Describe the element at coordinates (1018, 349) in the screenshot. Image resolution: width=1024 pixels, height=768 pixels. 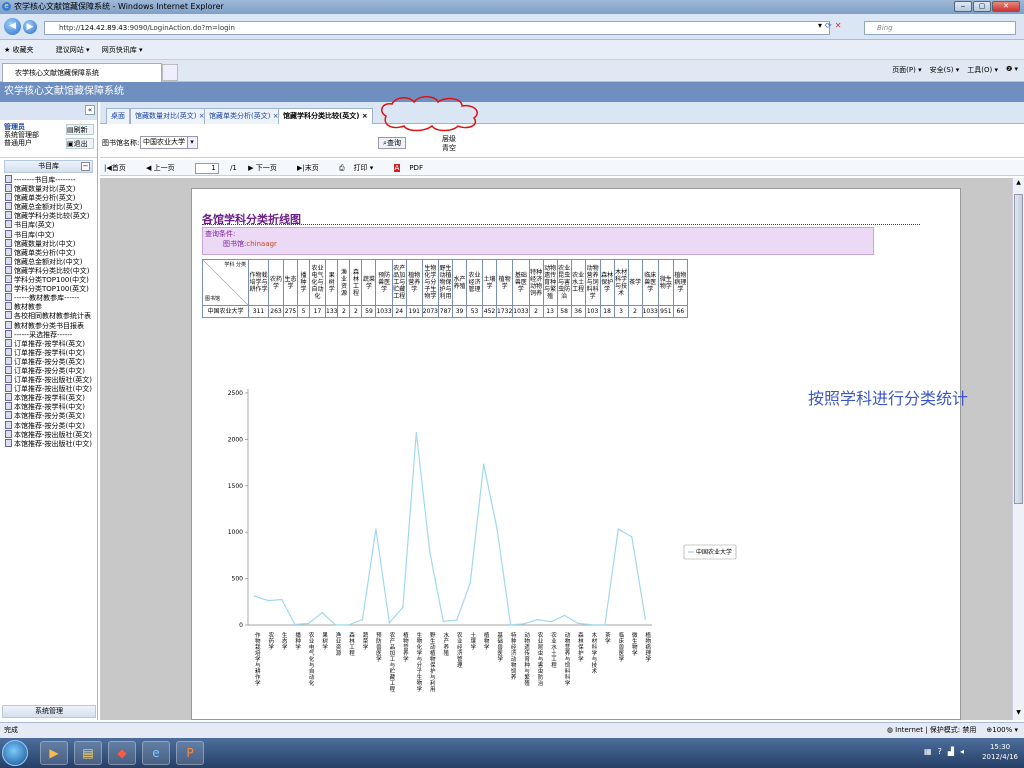
I see `scroll-thumb` at that location.